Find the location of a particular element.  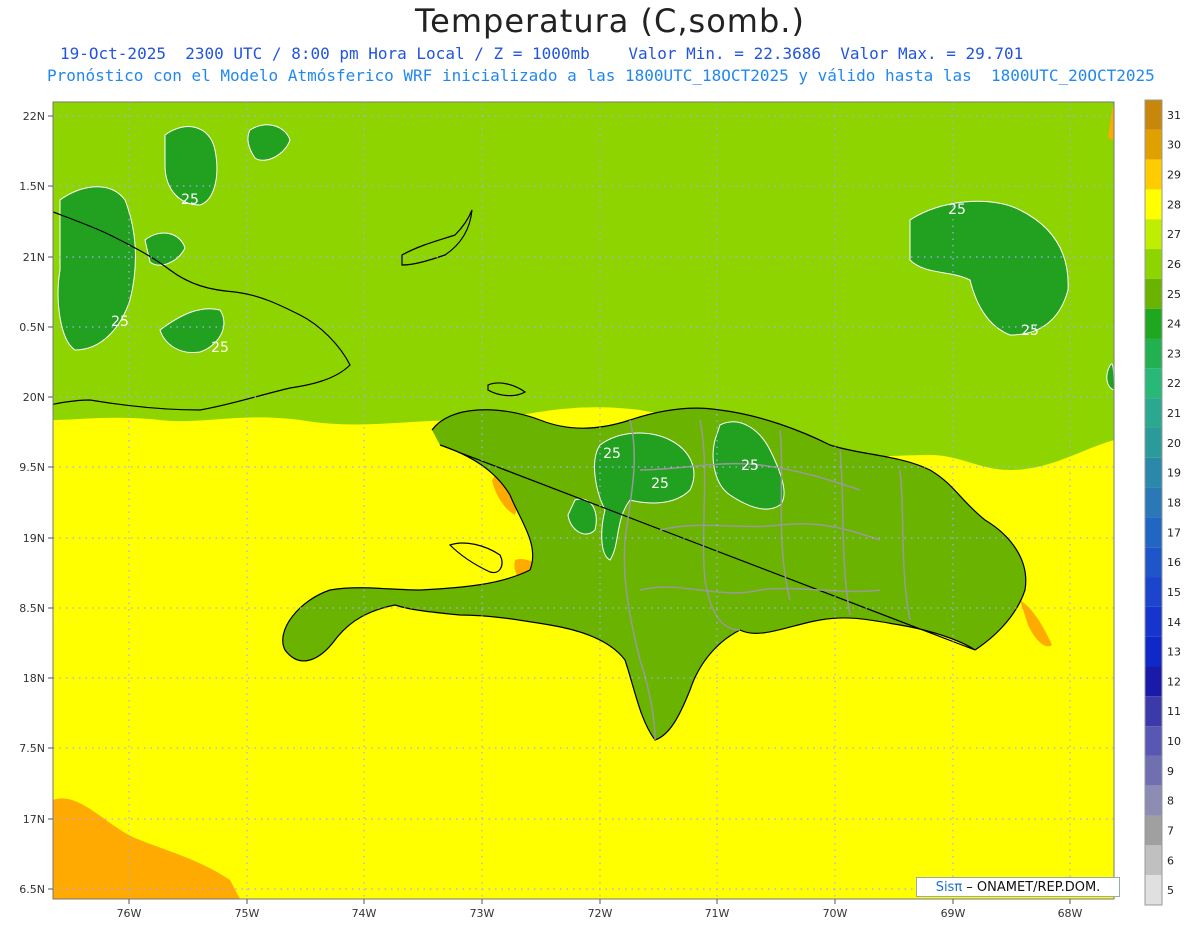

colorbar-label: 12 is located at coordinates (1174, 681).